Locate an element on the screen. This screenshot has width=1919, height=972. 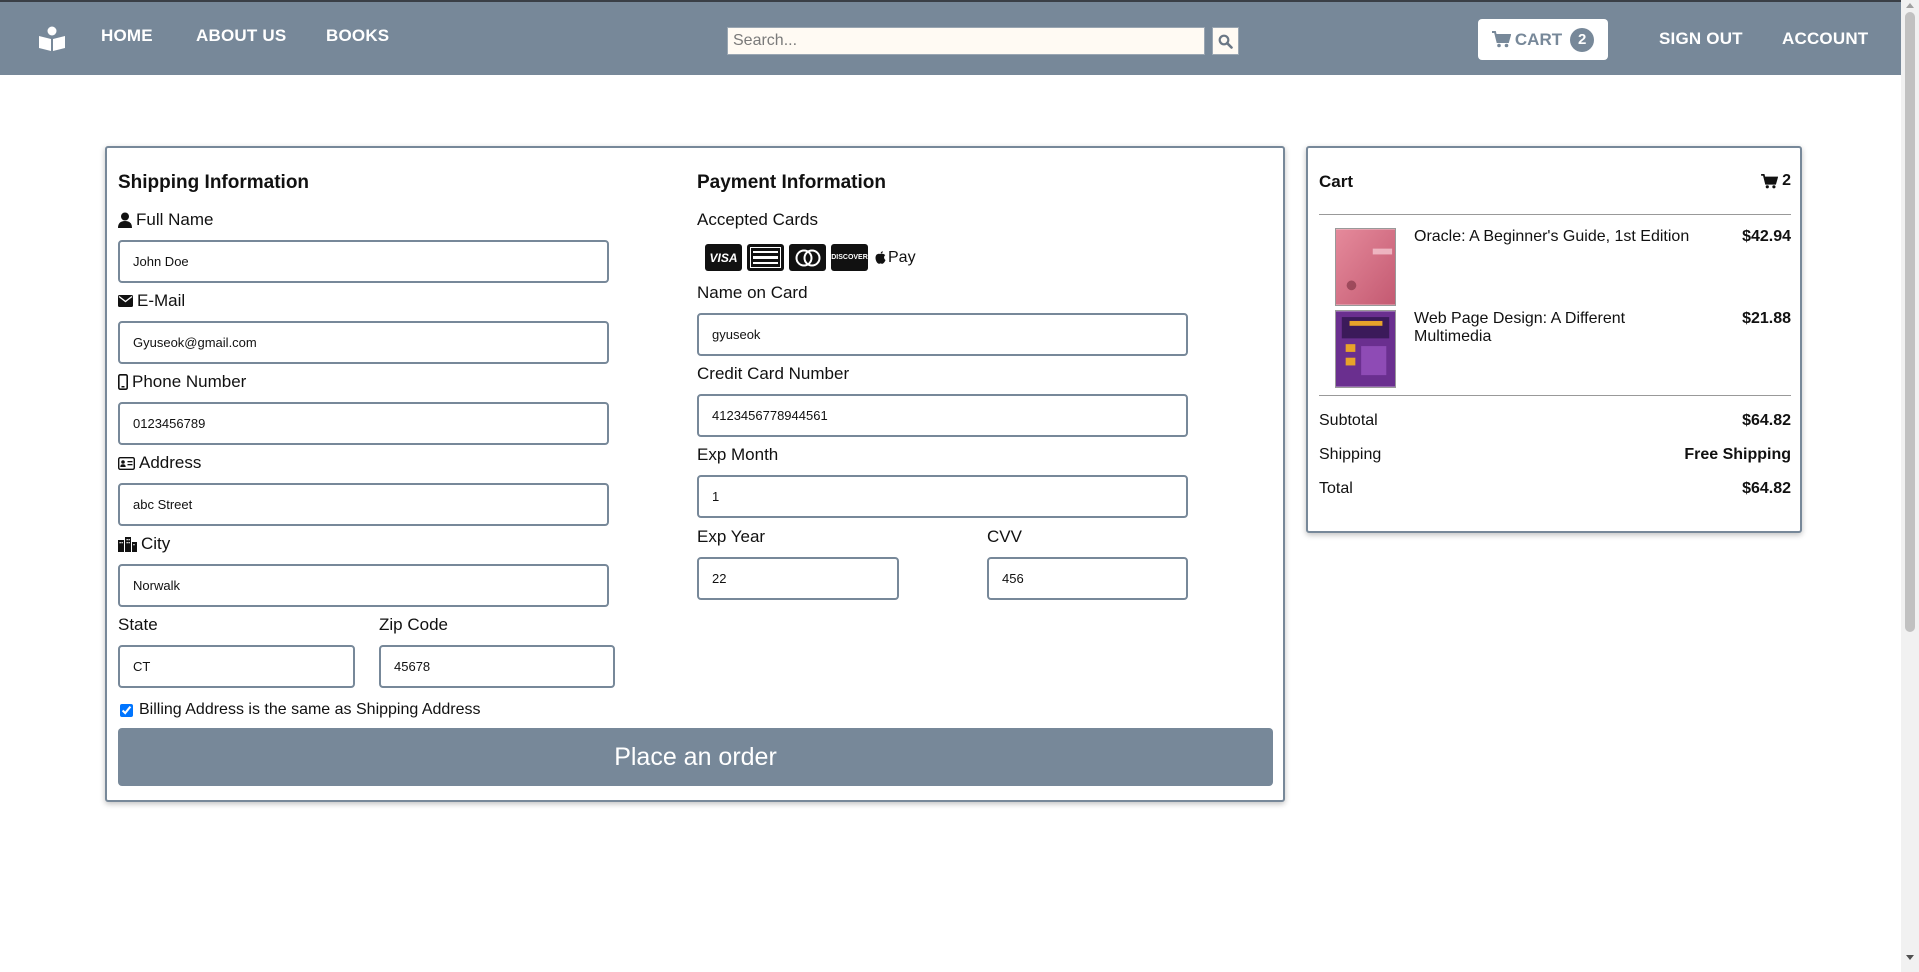
city-field is located at coordinates (363, 585).